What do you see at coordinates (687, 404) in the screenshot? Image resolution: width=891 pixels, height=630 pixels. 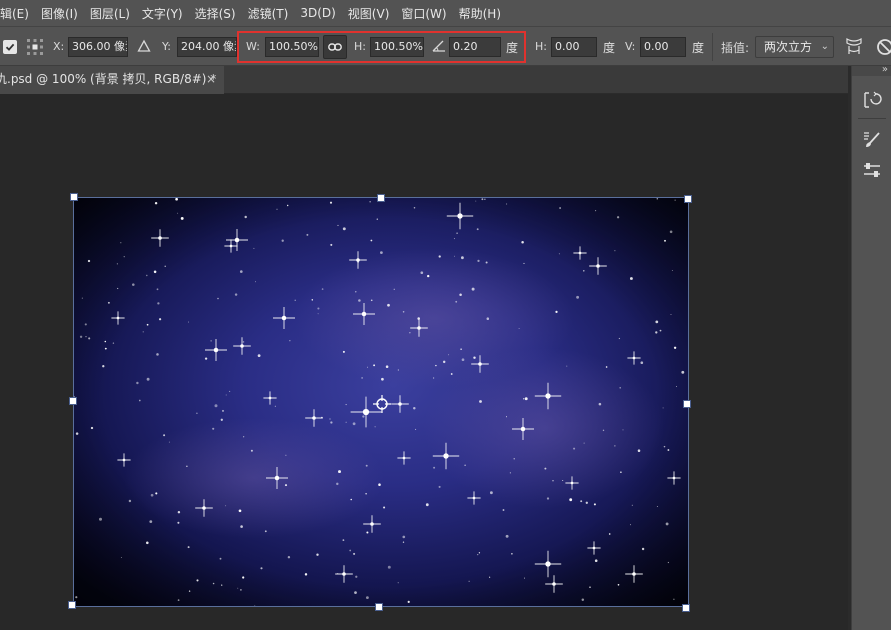 I see `handle-middle-right` at bounding box center [687, 404].